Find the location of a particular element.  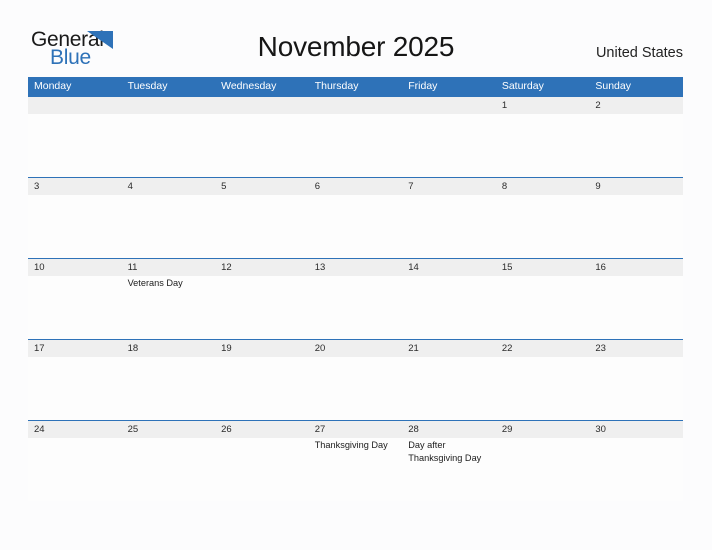

week-date-strip: 3456789 is located at coordinates (355, 186).